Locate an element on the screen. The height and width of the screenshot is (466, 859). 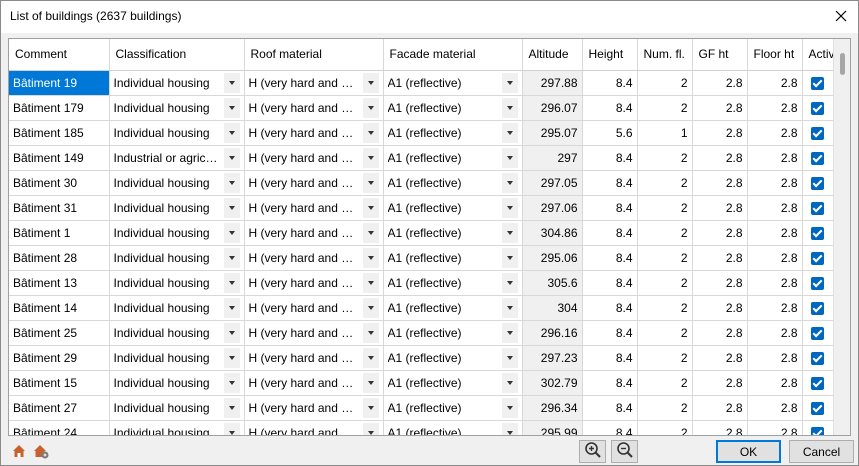
zoom-out-button is located at coordinates (624, 451).